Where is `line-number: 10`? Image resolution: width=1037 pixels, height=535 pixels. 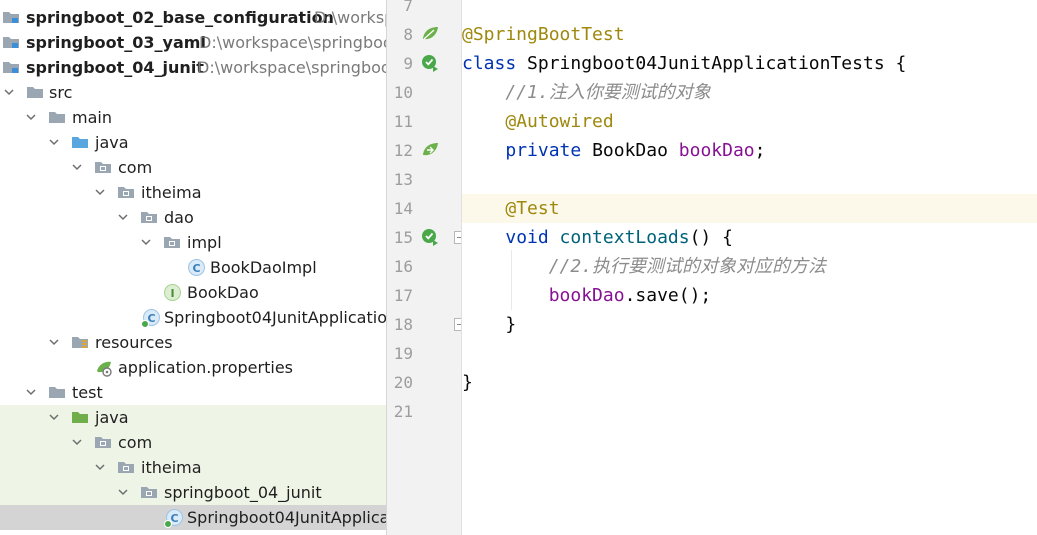
line-number: 10 is located at coordinates (403, 92).